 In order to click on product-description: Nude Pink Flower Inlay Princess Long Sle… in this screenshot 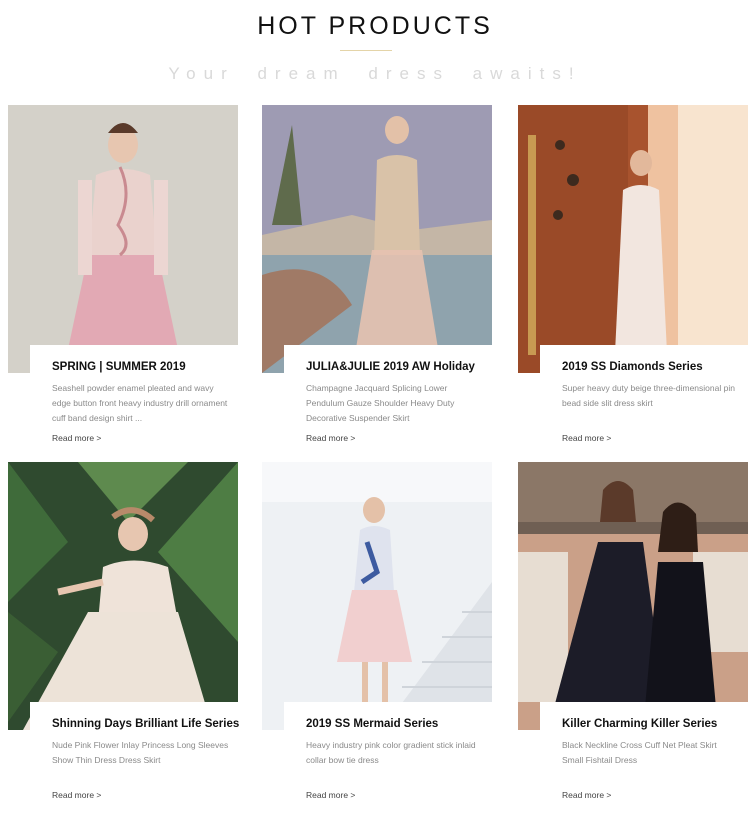, I will do `click(140, 752)`.